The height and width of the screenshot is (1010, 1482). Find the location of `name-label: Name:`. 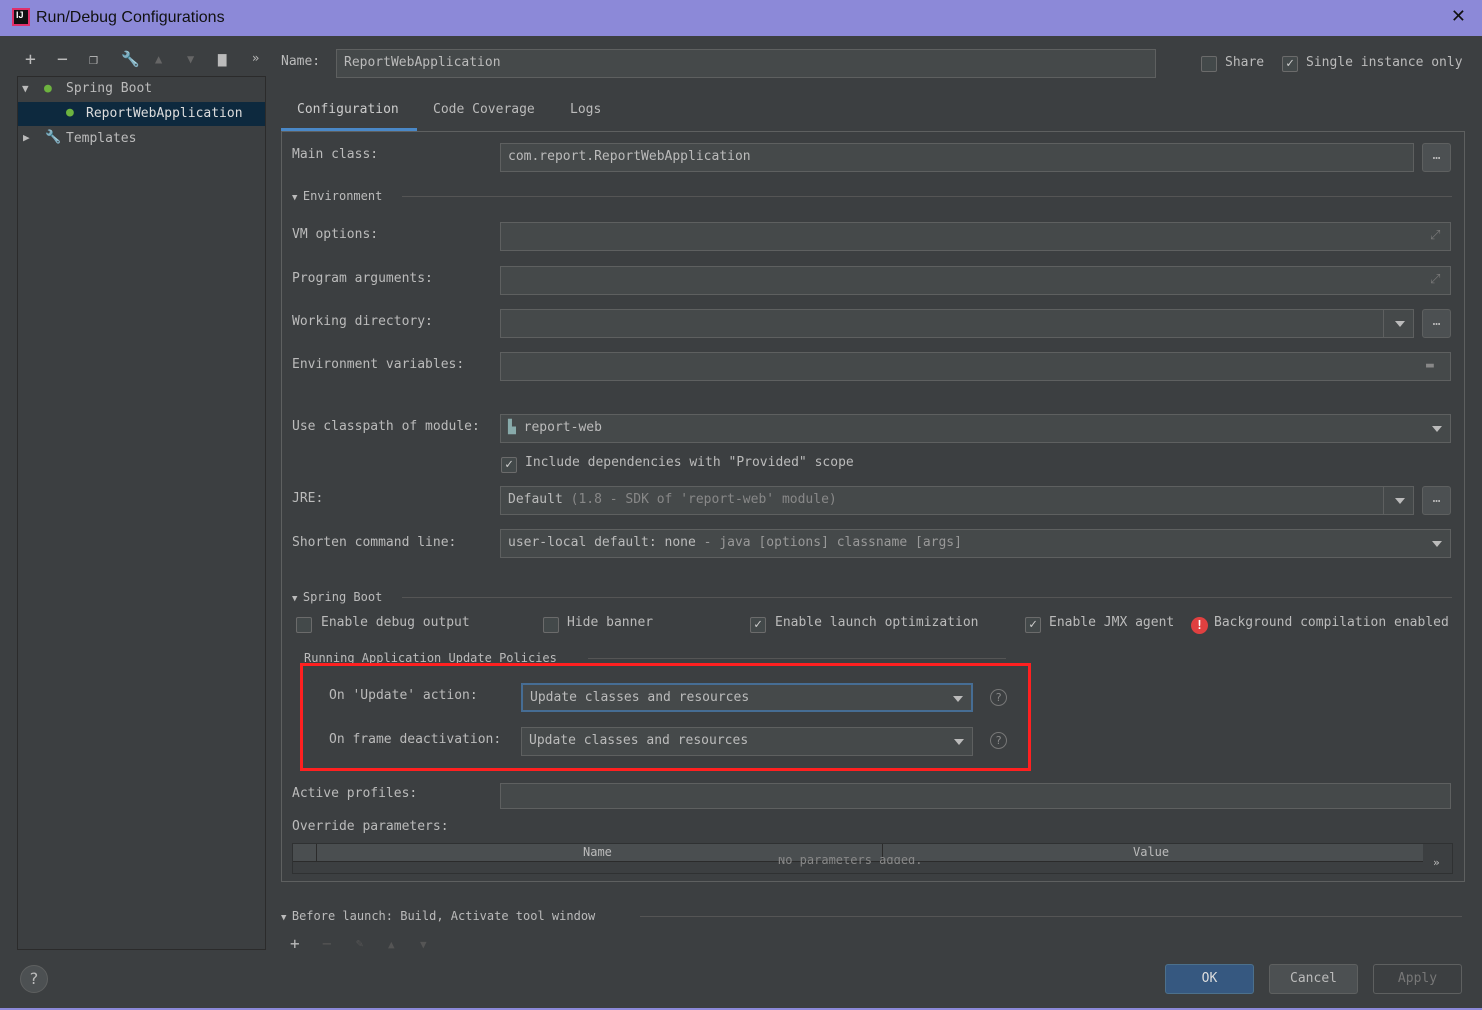

name-label: Name: is located at coordinates (301, 61).